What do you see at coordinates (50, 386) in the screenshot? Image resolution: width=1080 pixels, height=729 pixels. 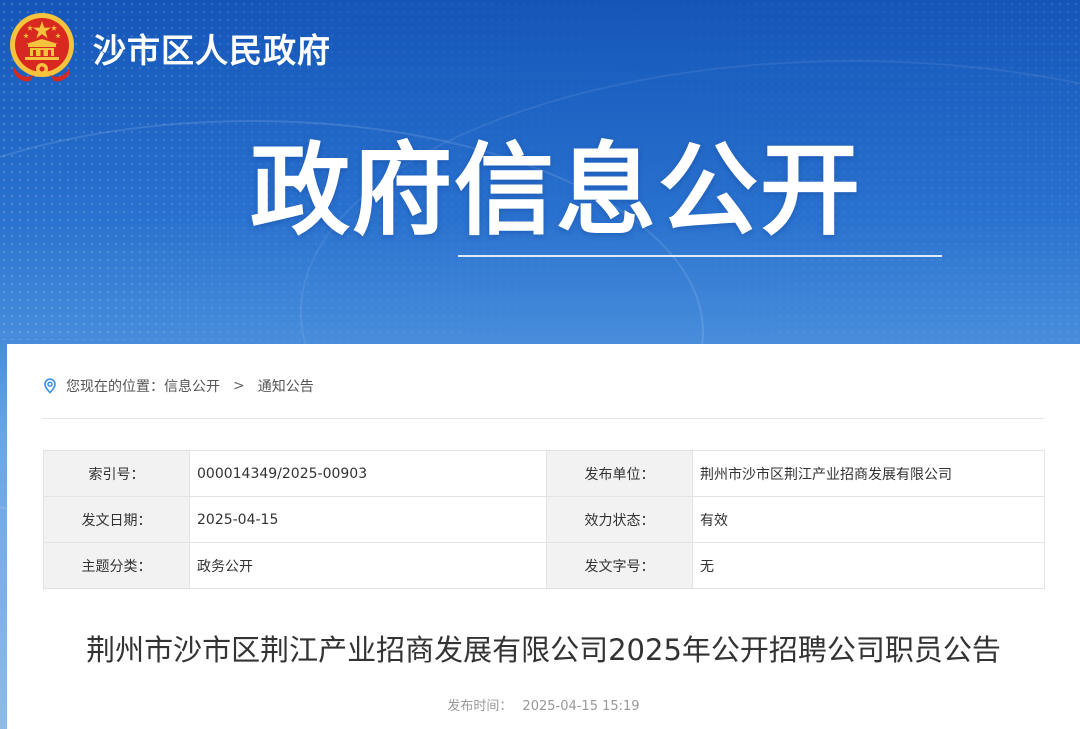 I see `location-pin-icon` at bounding box center [50, 386].